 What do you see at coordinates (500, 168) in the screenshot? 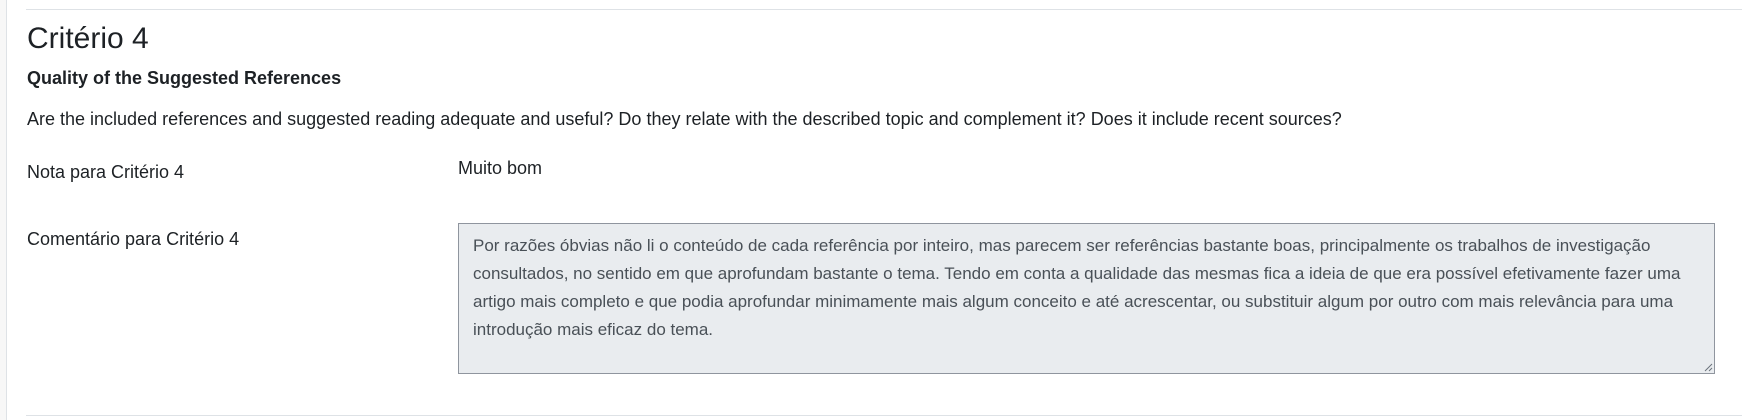
I see `grade-value: Muito bom` at bounding box center [500, 168].